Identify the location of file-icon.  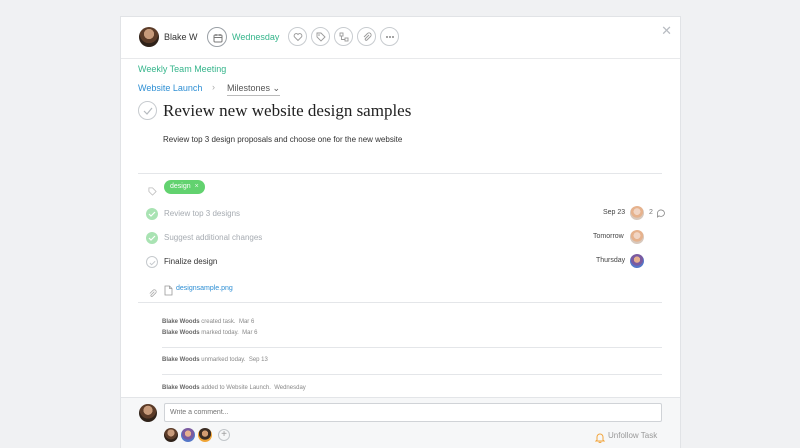
(168, 292).